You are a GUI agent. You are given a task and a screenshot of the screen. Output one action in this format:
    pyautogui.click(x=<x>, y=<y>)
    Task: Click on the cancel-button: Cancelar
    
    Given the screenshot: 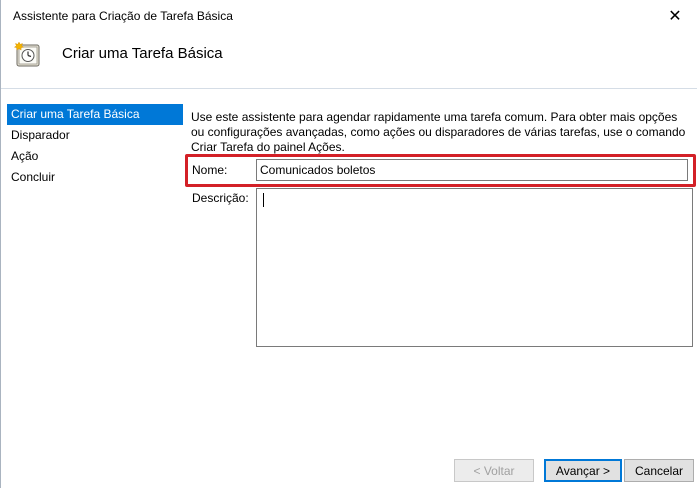 What is the action you would take?
    pyautogui.click(x=659, y=470)
    